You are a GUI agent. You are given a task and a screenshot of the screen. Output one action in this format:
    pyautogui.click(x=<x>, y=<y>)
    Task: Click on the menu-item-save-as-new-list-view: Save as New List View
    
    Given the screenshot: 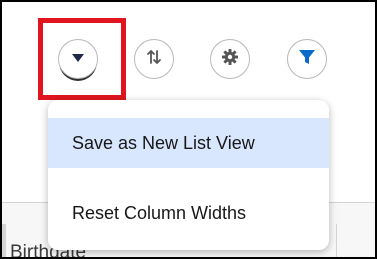 What is the action you would take?
    pyautogui.click(x=188, y=143)
    